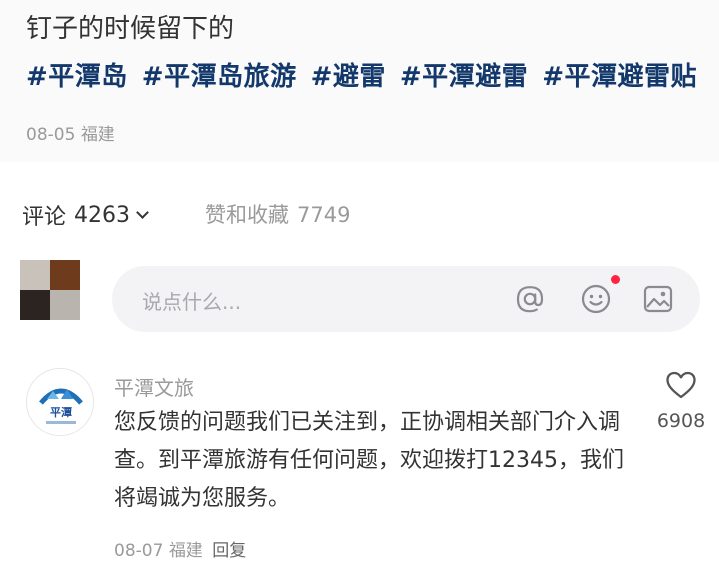 This screenshot has height=576, width=719. I want to click on hashtag: #避雷, so click(348, 74).